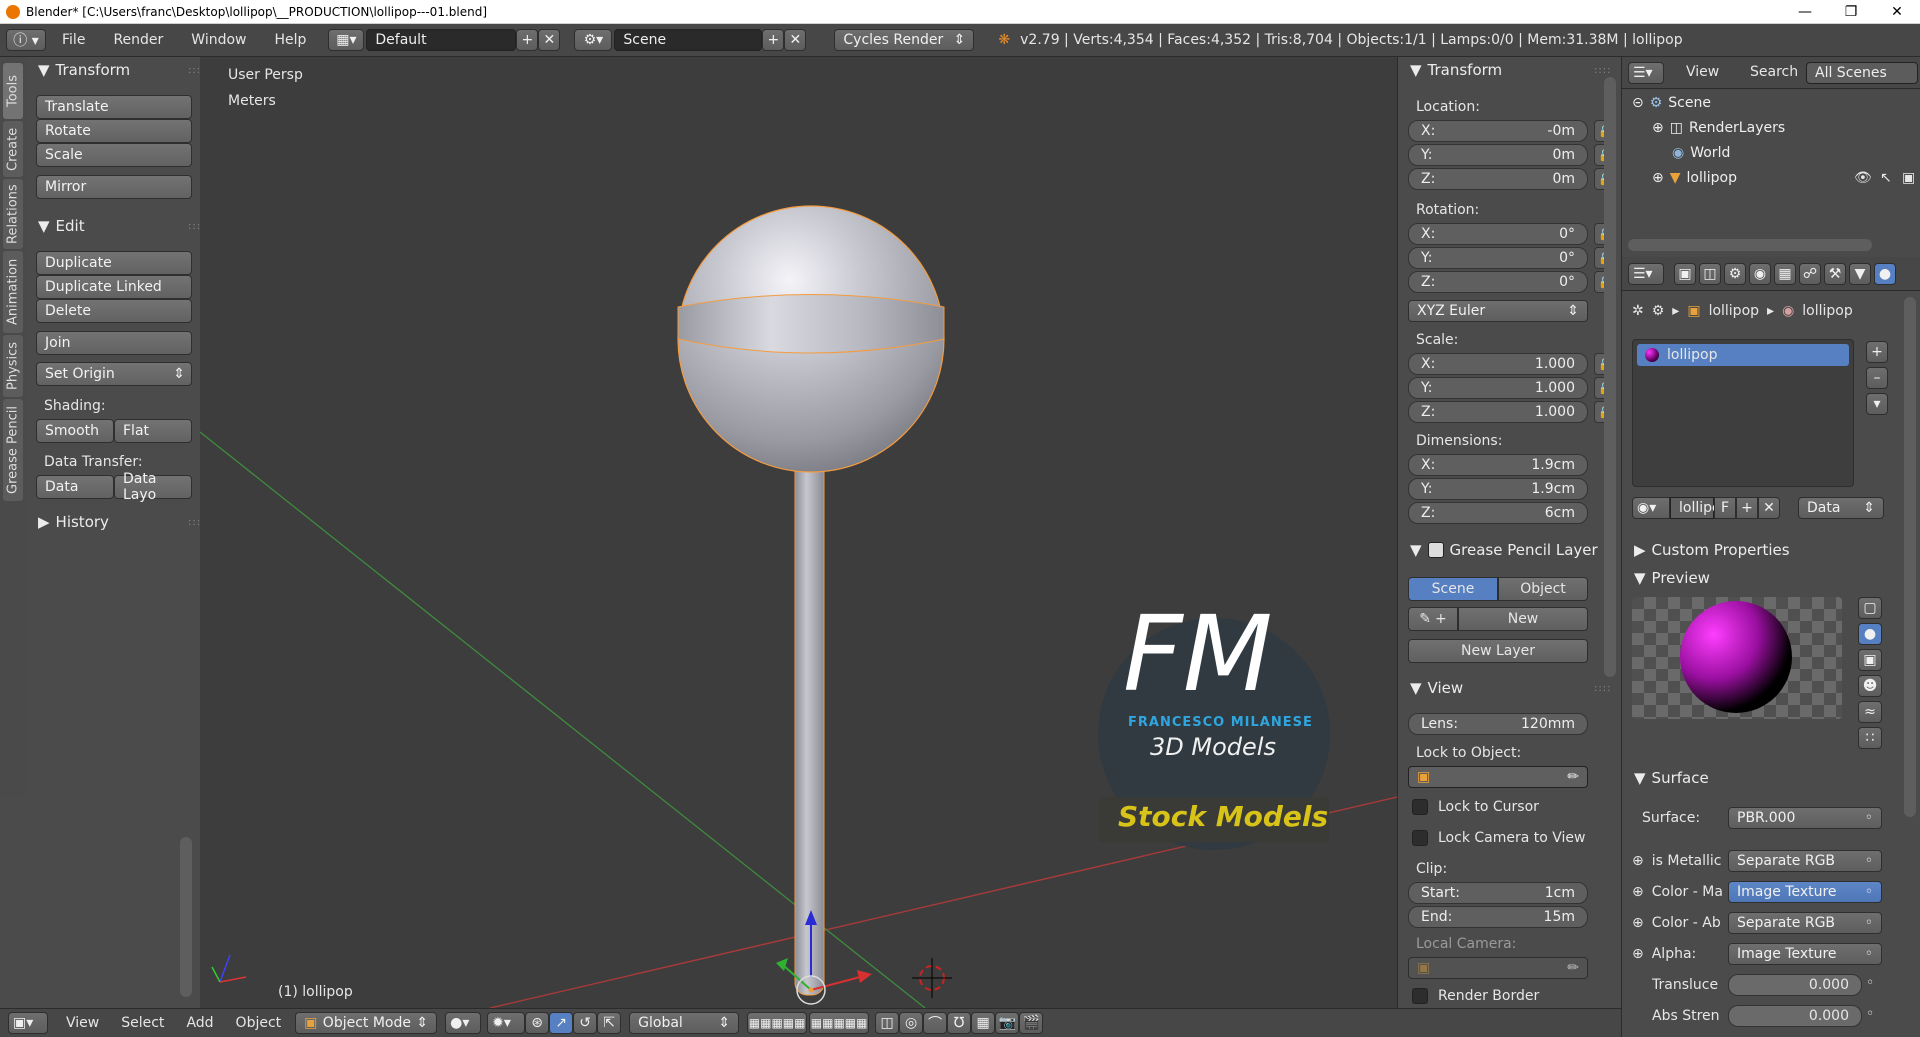 This screenshot has height=1037, width=1920. I want to click on sphere-preview-icon: ●, so click(1870, 634).